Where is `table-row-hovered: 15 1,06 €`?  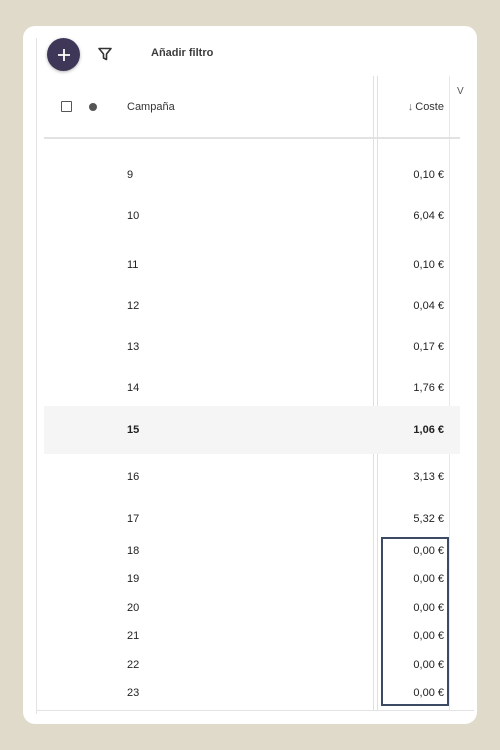
table-row-hovered: 15 1,06 € is located at coordinates (252, 430).